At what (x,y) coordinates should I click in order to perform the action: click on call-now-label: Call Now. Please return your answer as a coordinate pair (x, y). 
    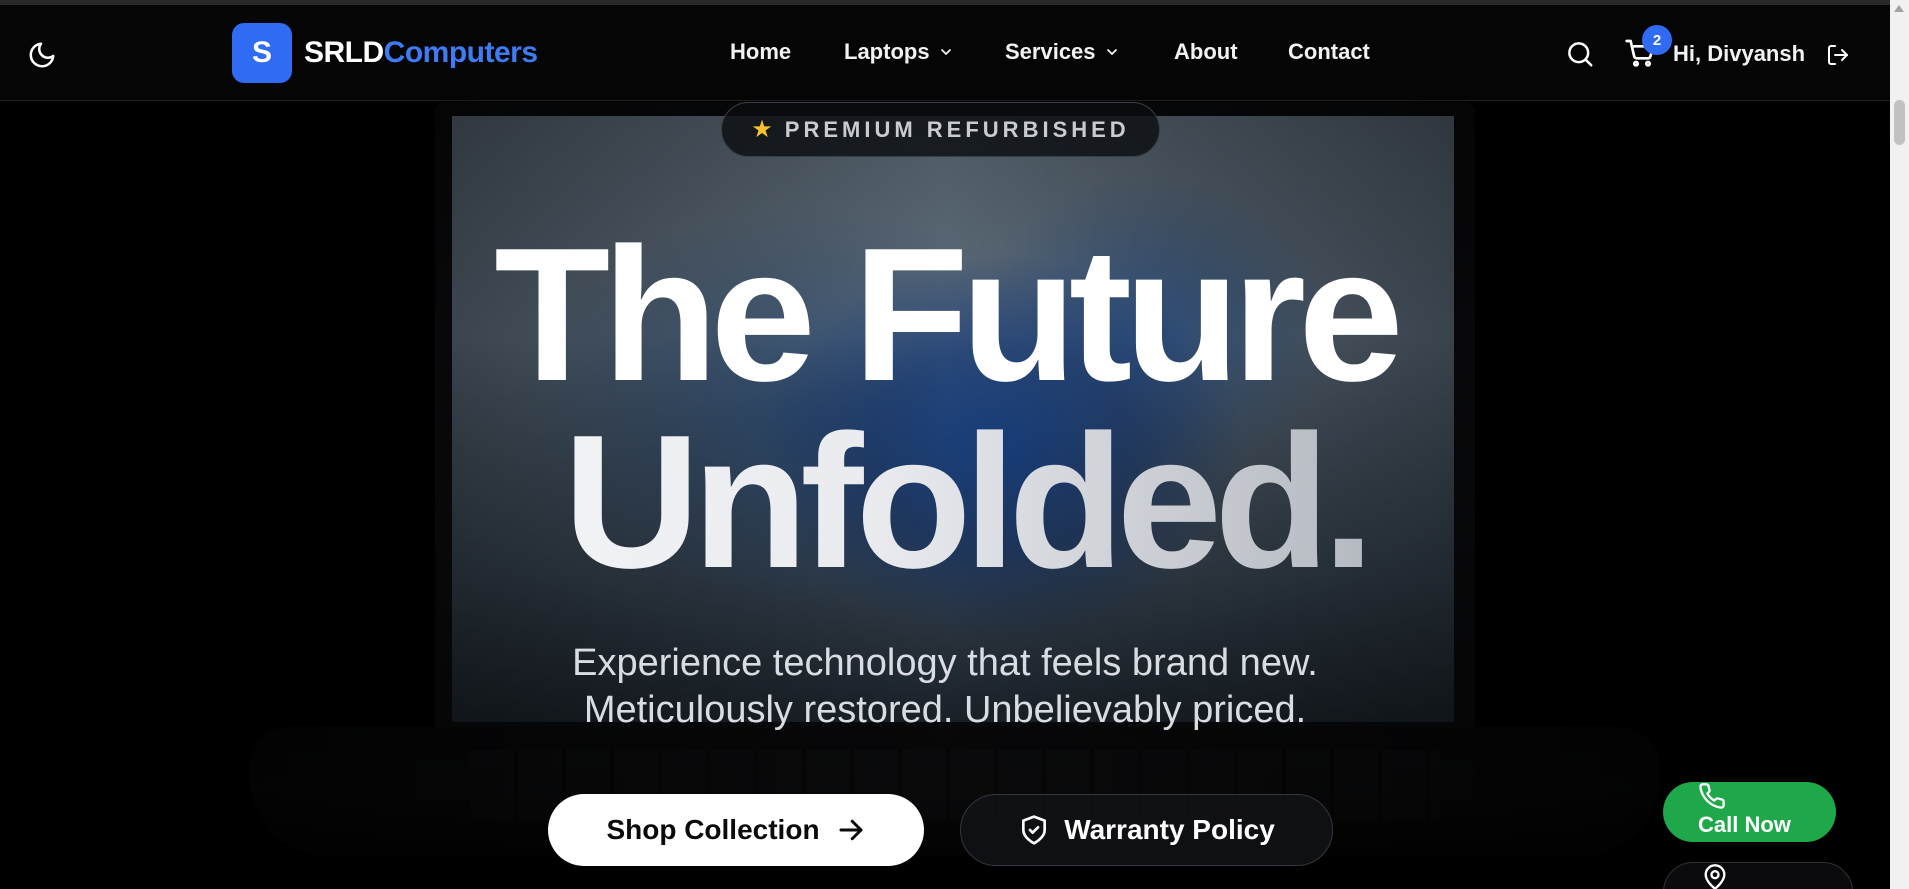
    Looking at the image, I should click on (1744, 824).